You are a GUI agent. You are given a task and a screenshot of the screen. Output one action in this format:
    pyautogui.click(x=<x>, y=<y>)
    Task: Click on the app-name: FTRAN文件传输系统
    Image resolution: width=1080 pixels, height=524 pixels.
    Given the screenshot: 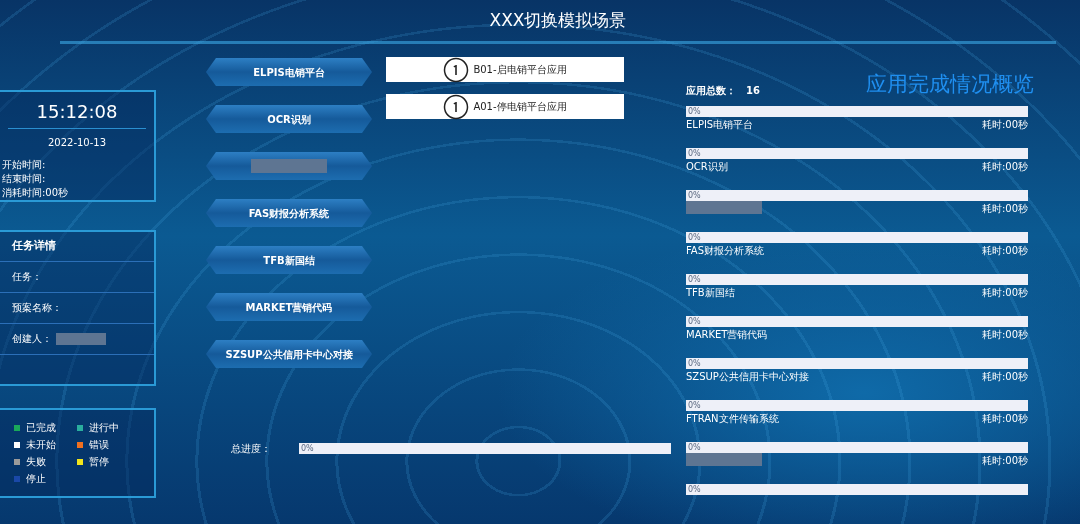 What is the action you would take?
    pyautogui.click(x=732, y=419)
    